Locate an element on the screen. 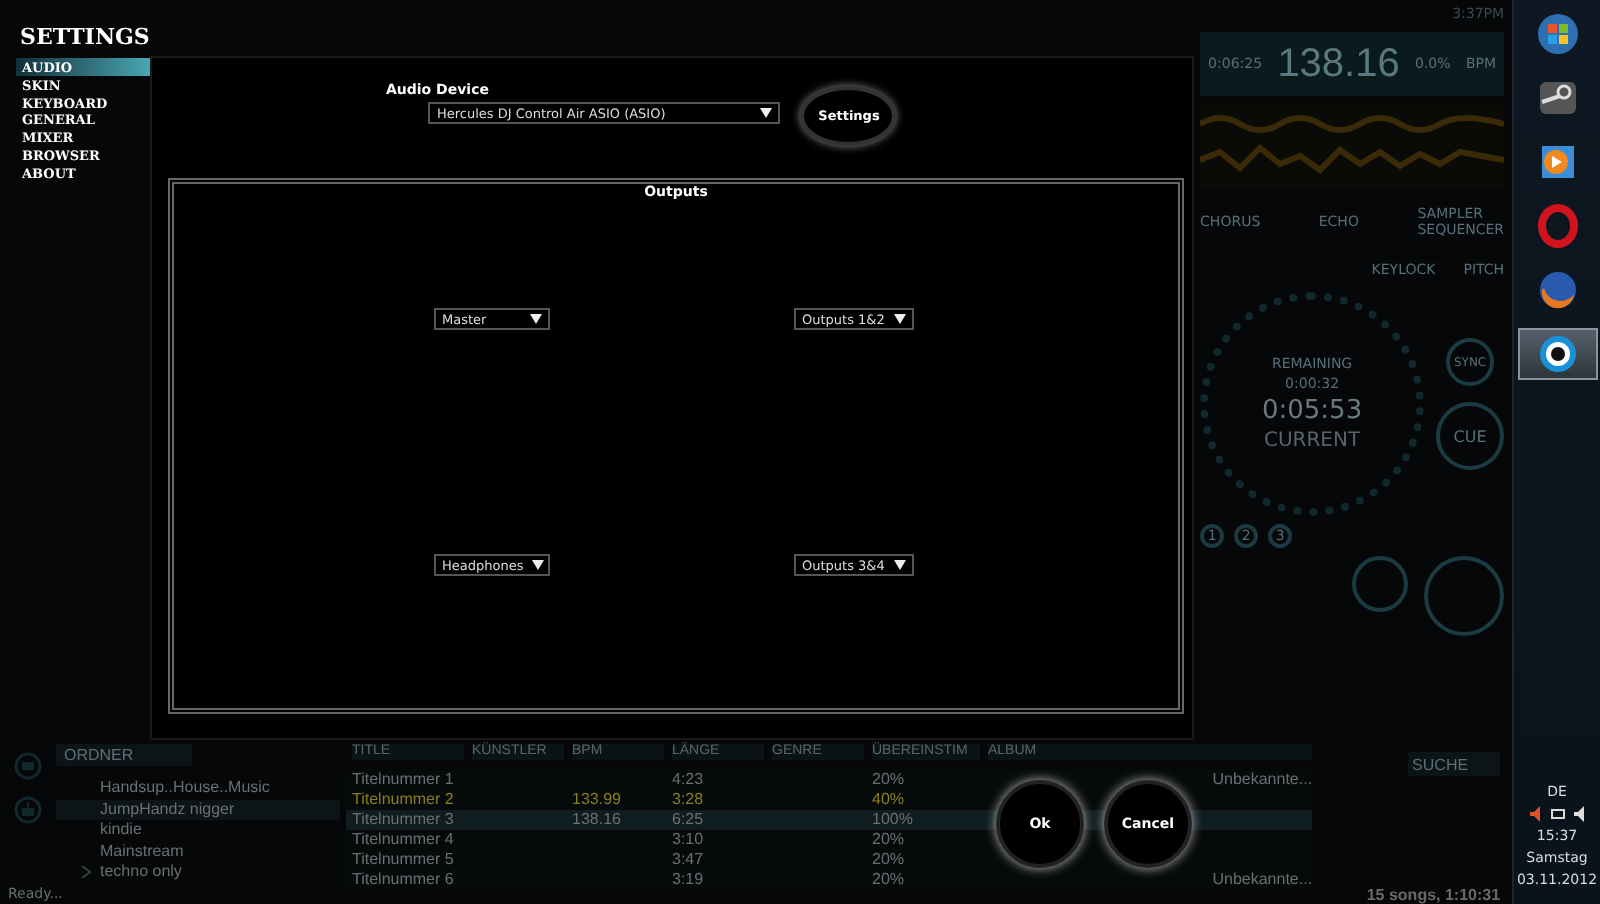 This screenshot has height=904, width=1600. table-cell-text: Titelnummer 1 is located at coordinates (404, 780).